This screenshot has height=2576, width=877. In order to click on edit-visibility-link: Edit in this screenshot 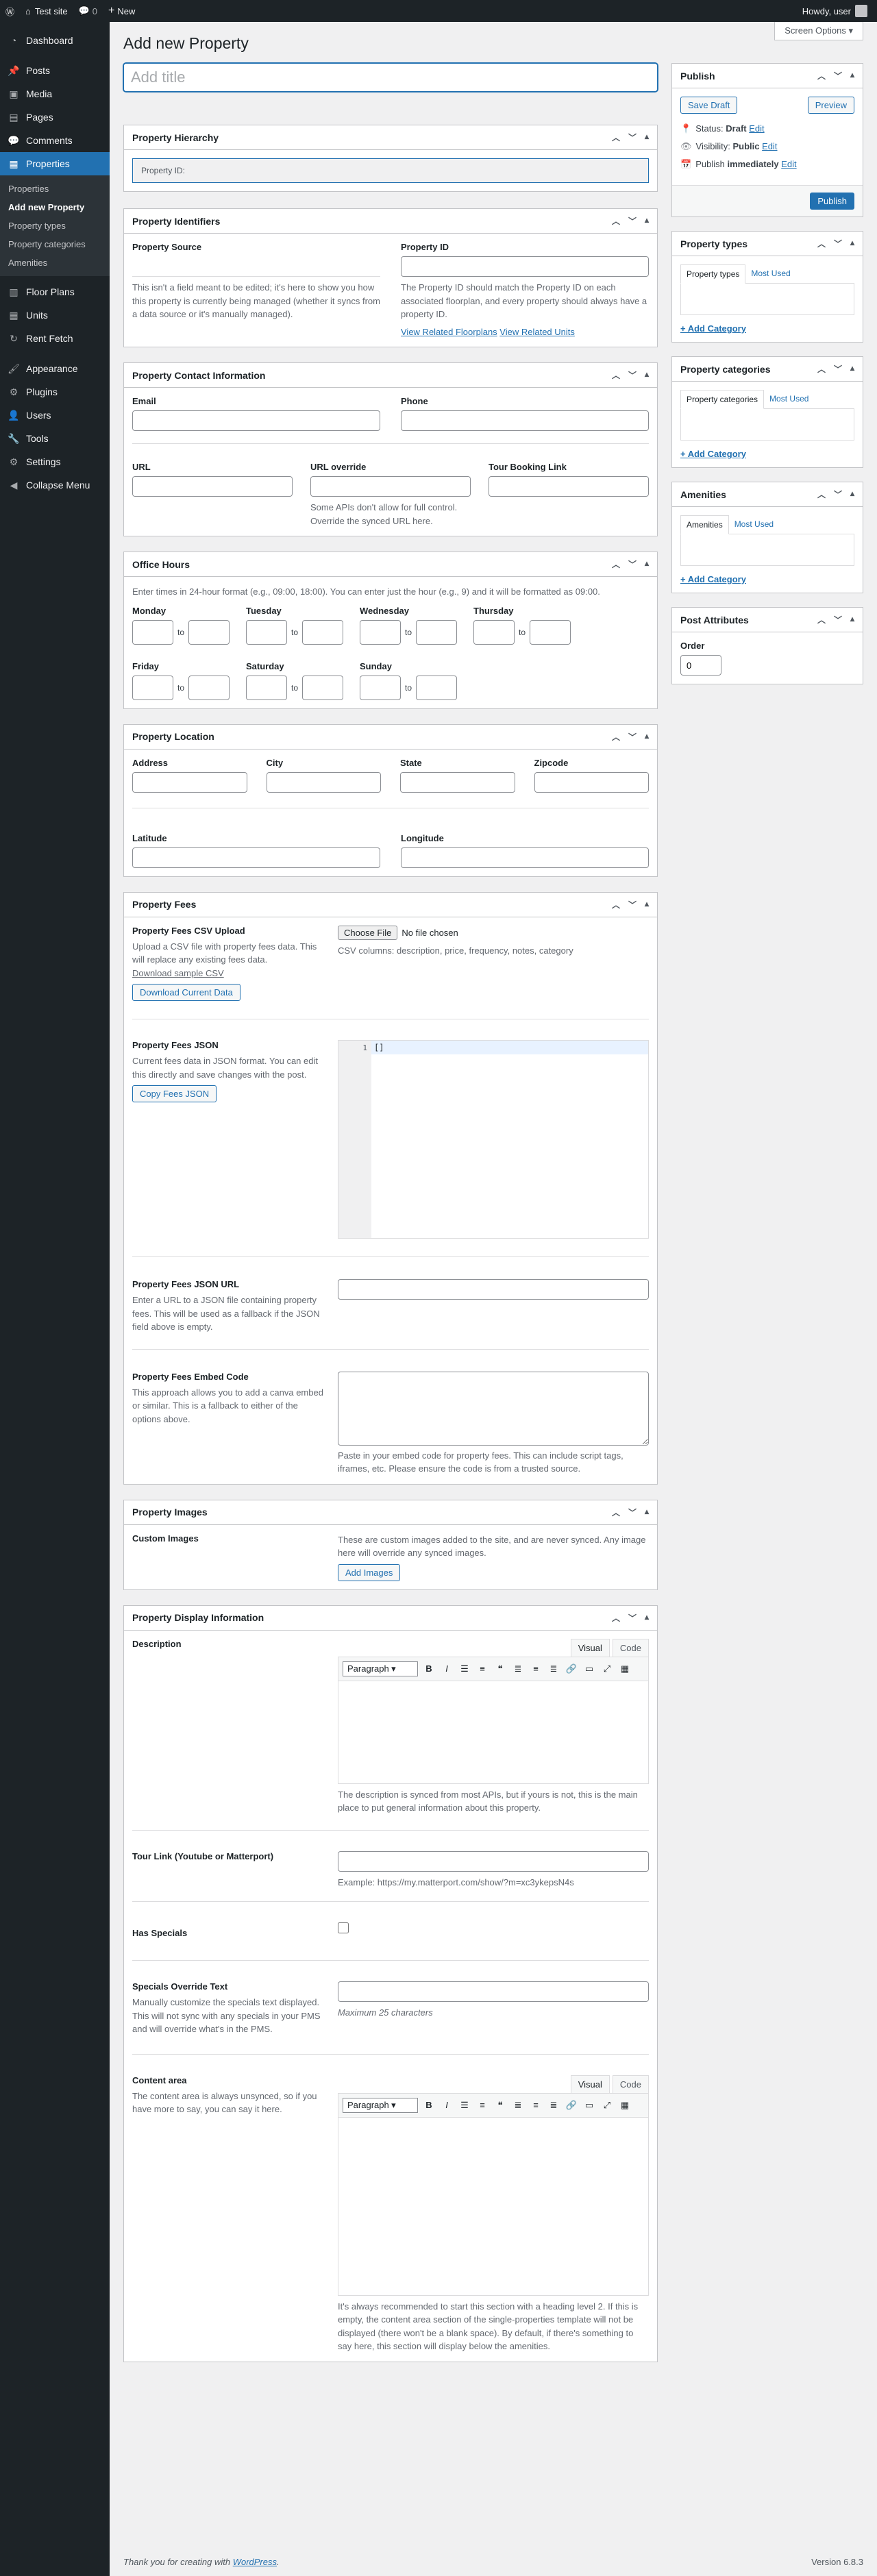, I will do `click(770, 146)`.